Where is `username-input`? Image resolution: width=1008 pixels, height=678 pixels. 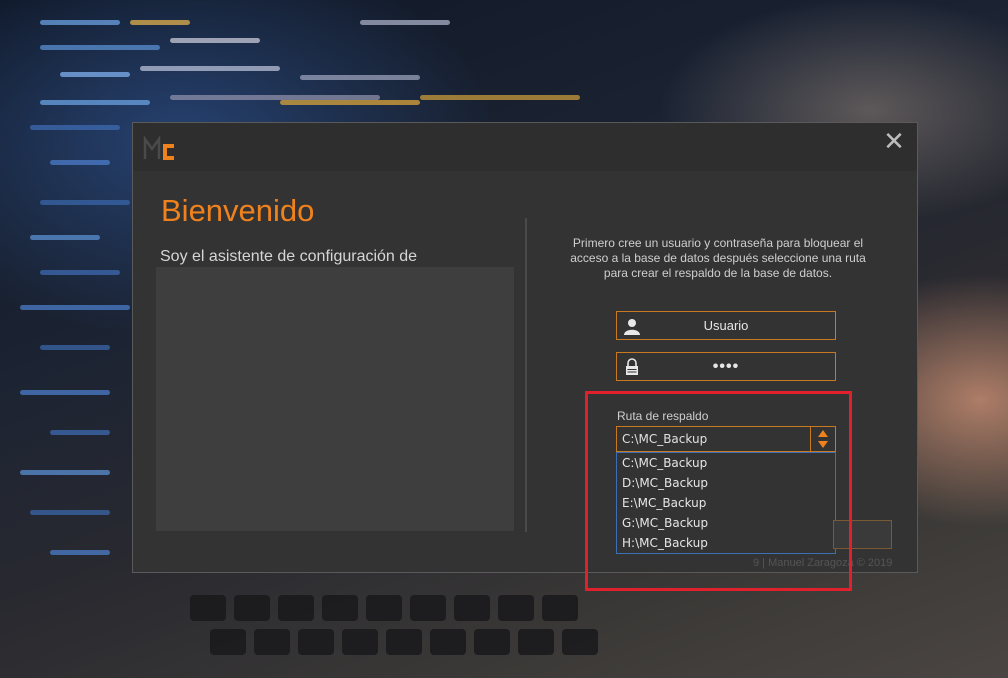 username-input is located at coordinates (726, 325).